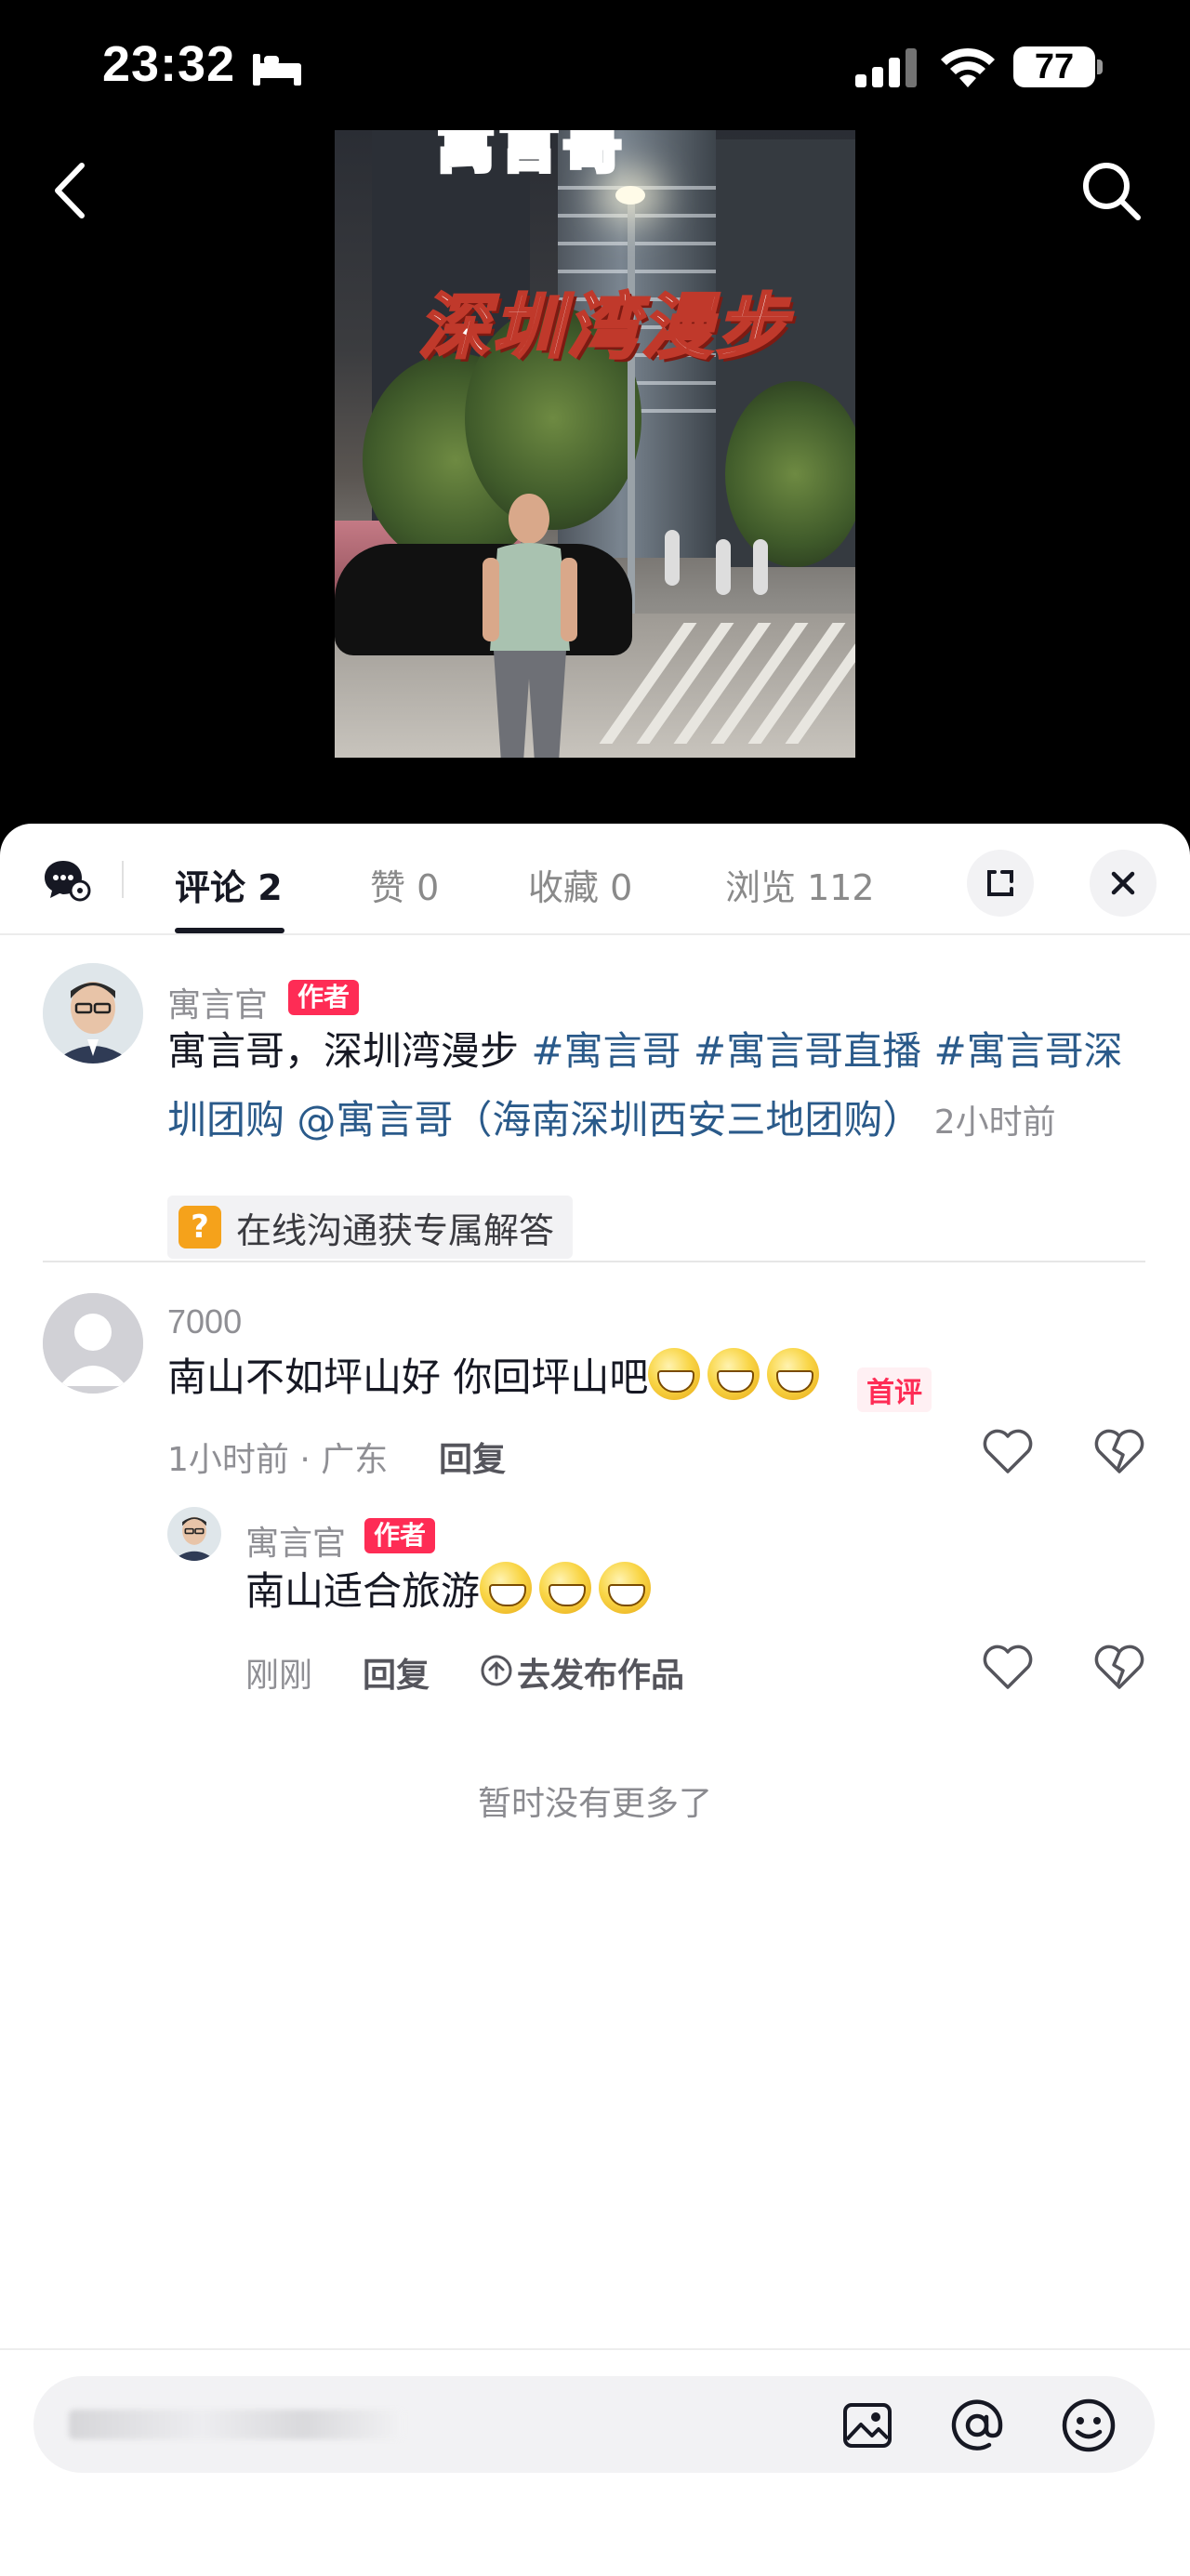 The width and height of the screenshot is (1190, 2576). I want to click on comment-user-name: 7000, so click(204, 1321).